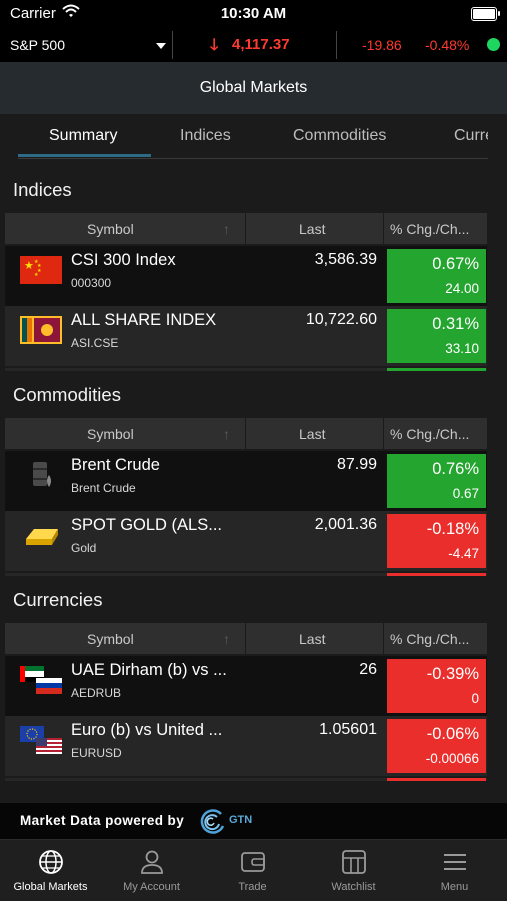 This screenshot has width=507, height=901. I want to click on globe-icon, so click(51, 862).